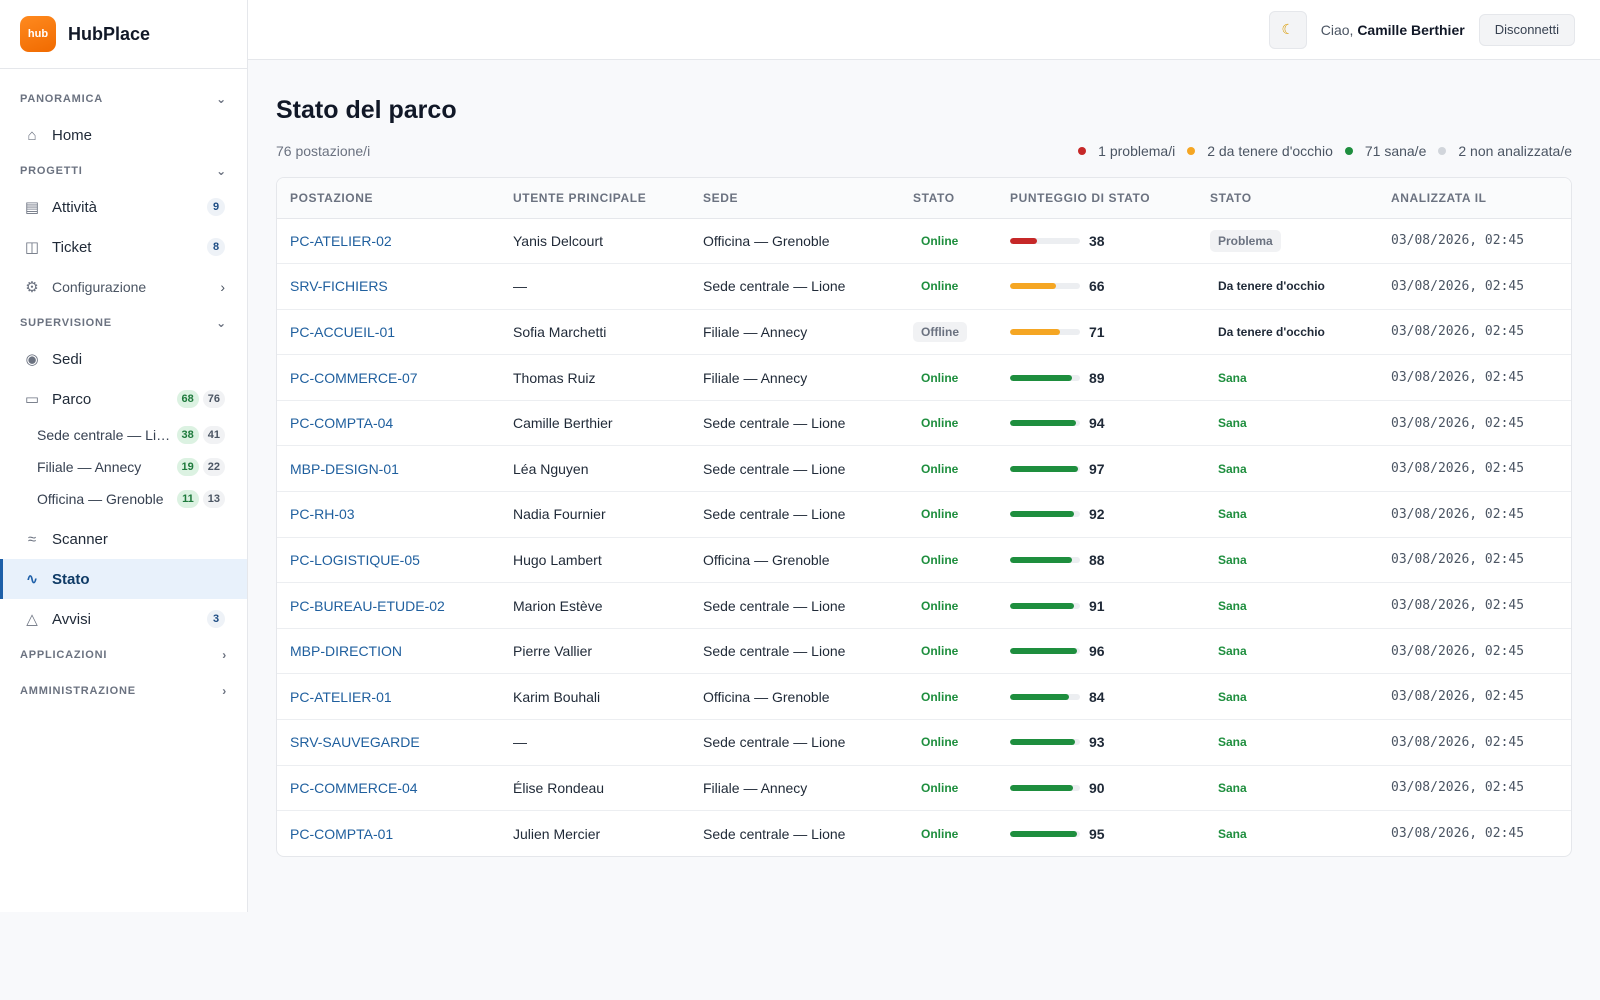 This screenshot has width=1600, height=1000. Describe the element at coordinates (123, 539) in the screenshot. I see `sidebar-item-scanner: ≈ Scanner` at that location.